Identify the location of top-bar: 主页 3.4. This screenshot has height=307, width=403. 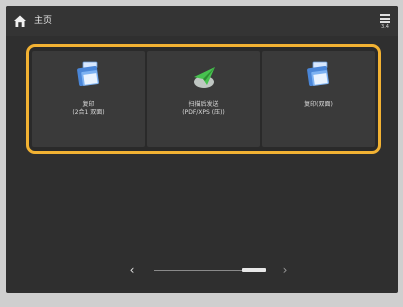
(202, 21).